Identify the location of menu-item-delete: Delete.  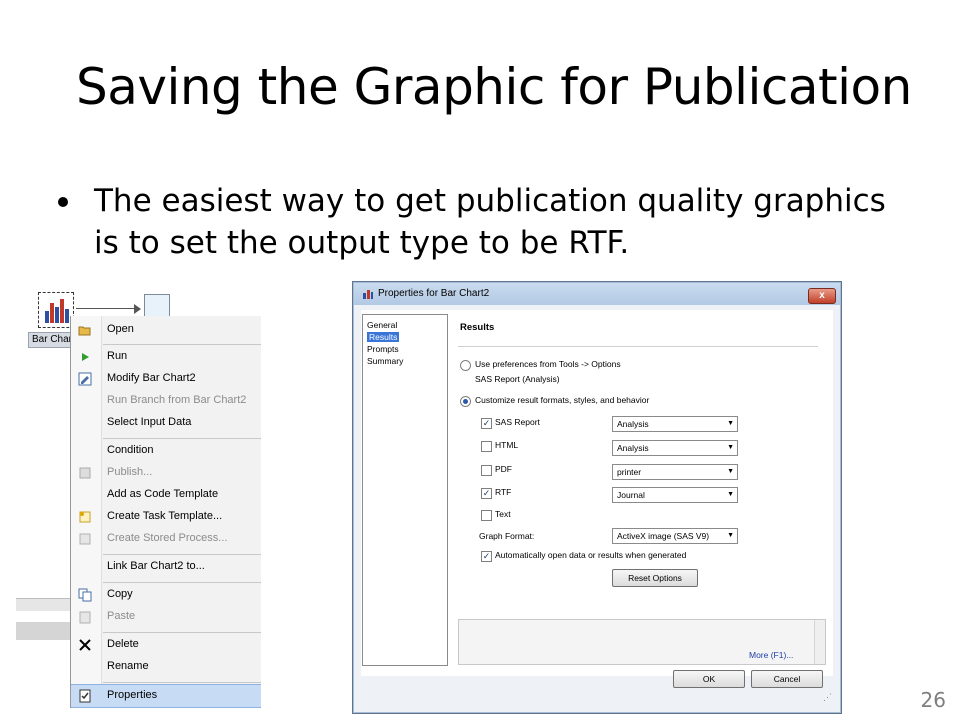
(166, 645).